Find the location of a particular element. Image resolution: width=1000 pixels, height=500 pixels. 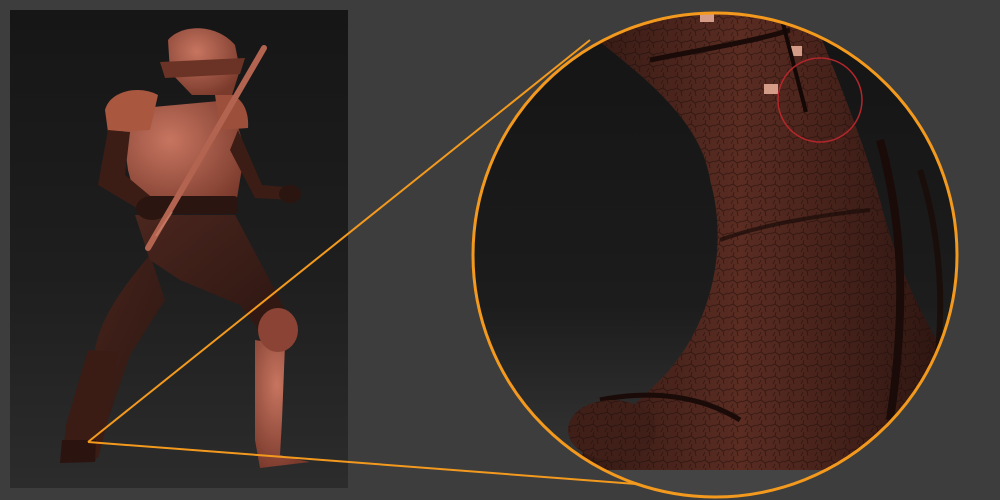

knee-guard is located at coordinates (278, 330).